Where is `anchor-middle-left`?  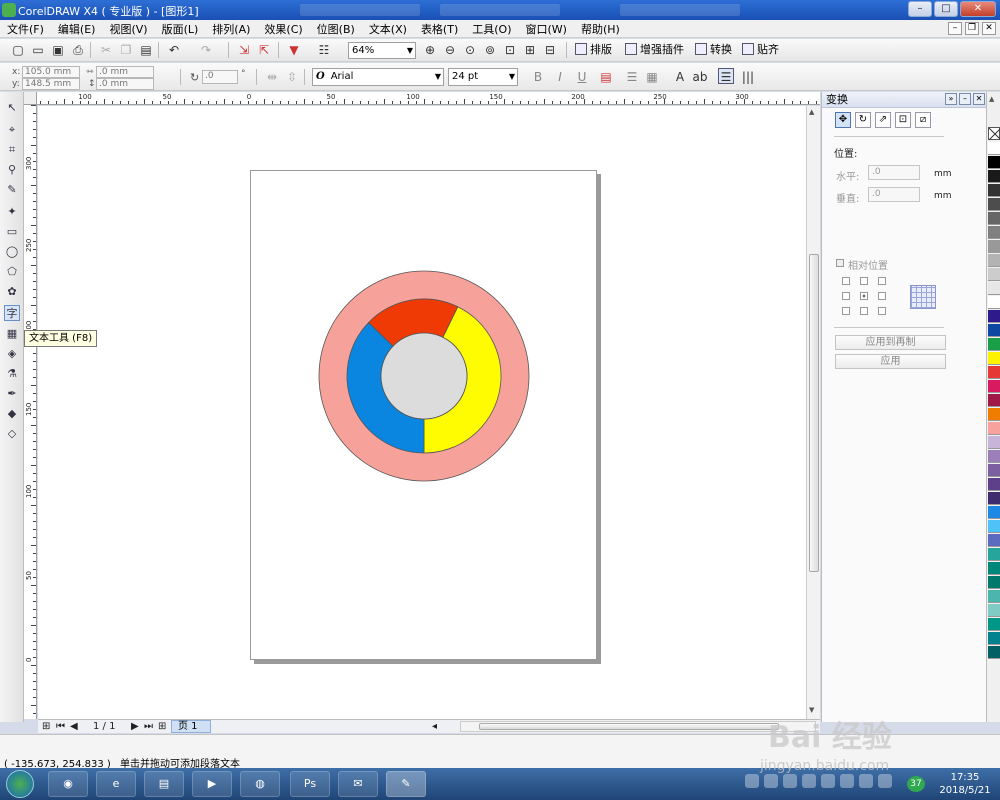
anchor-middle-left is located at coordinates (846, 296).